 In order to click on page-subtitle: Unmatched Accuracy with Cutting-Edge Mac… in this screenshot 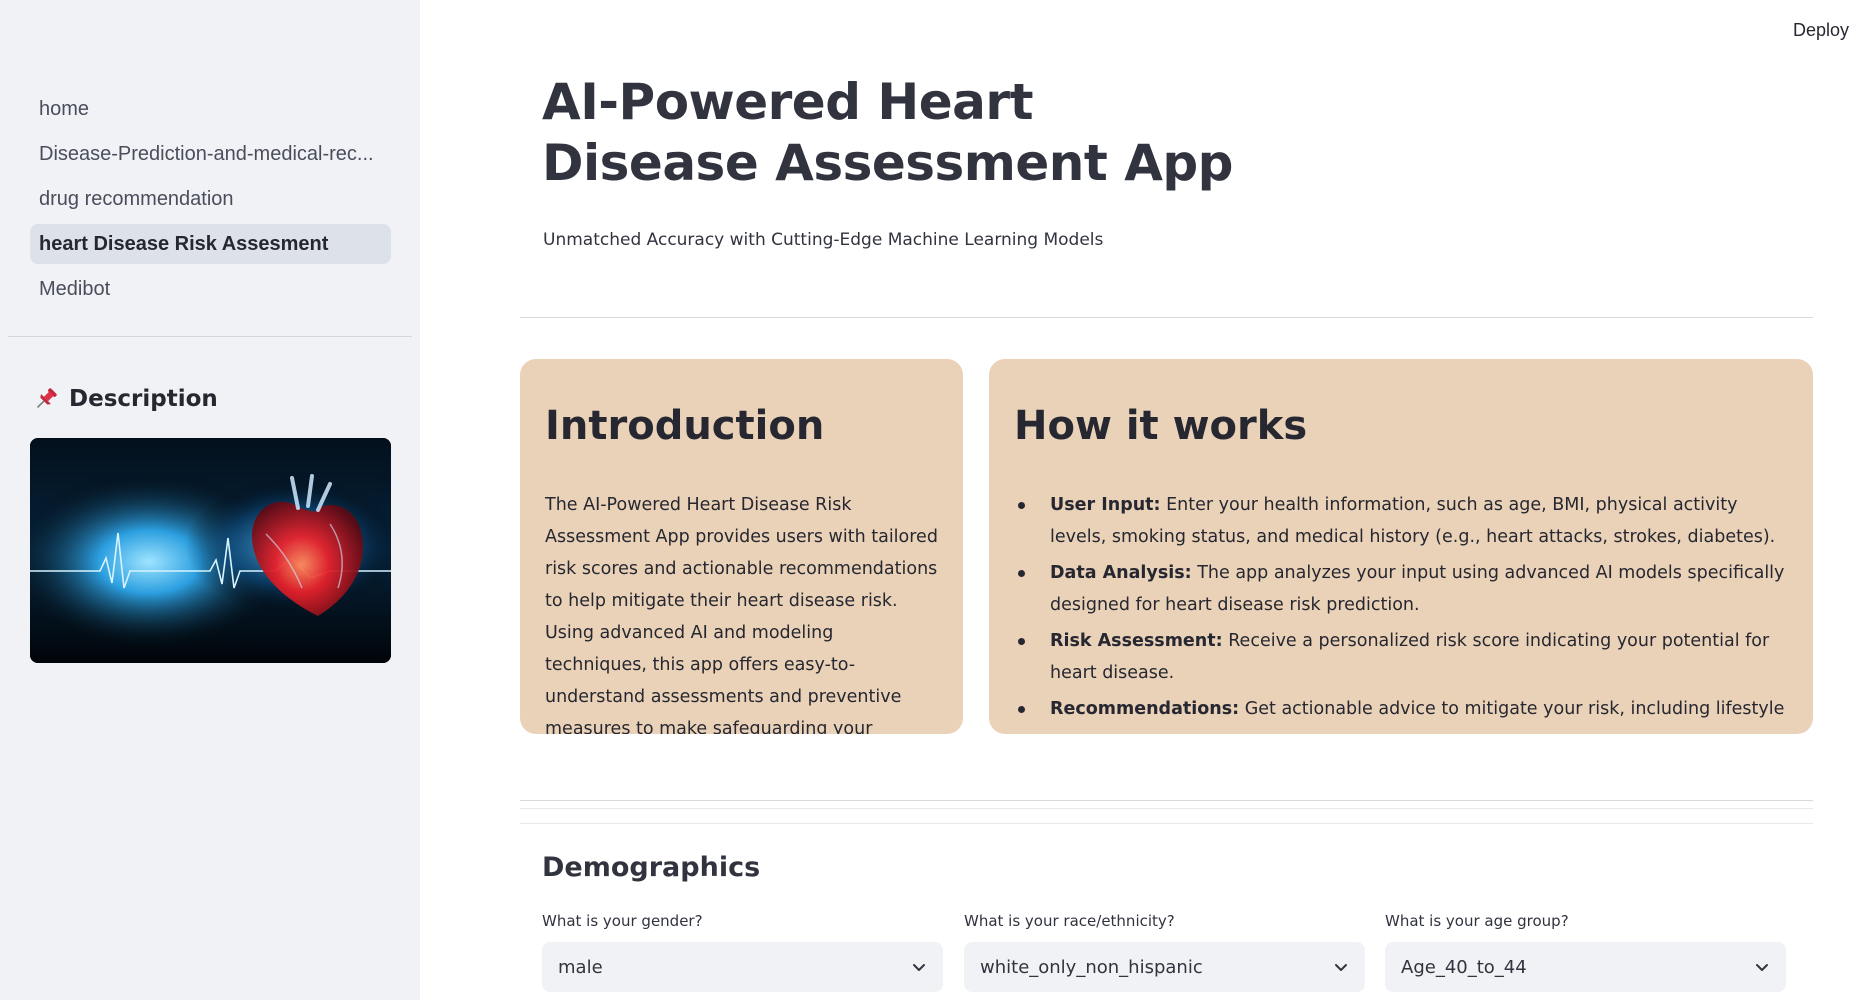, I will do `click(823, 240)`.